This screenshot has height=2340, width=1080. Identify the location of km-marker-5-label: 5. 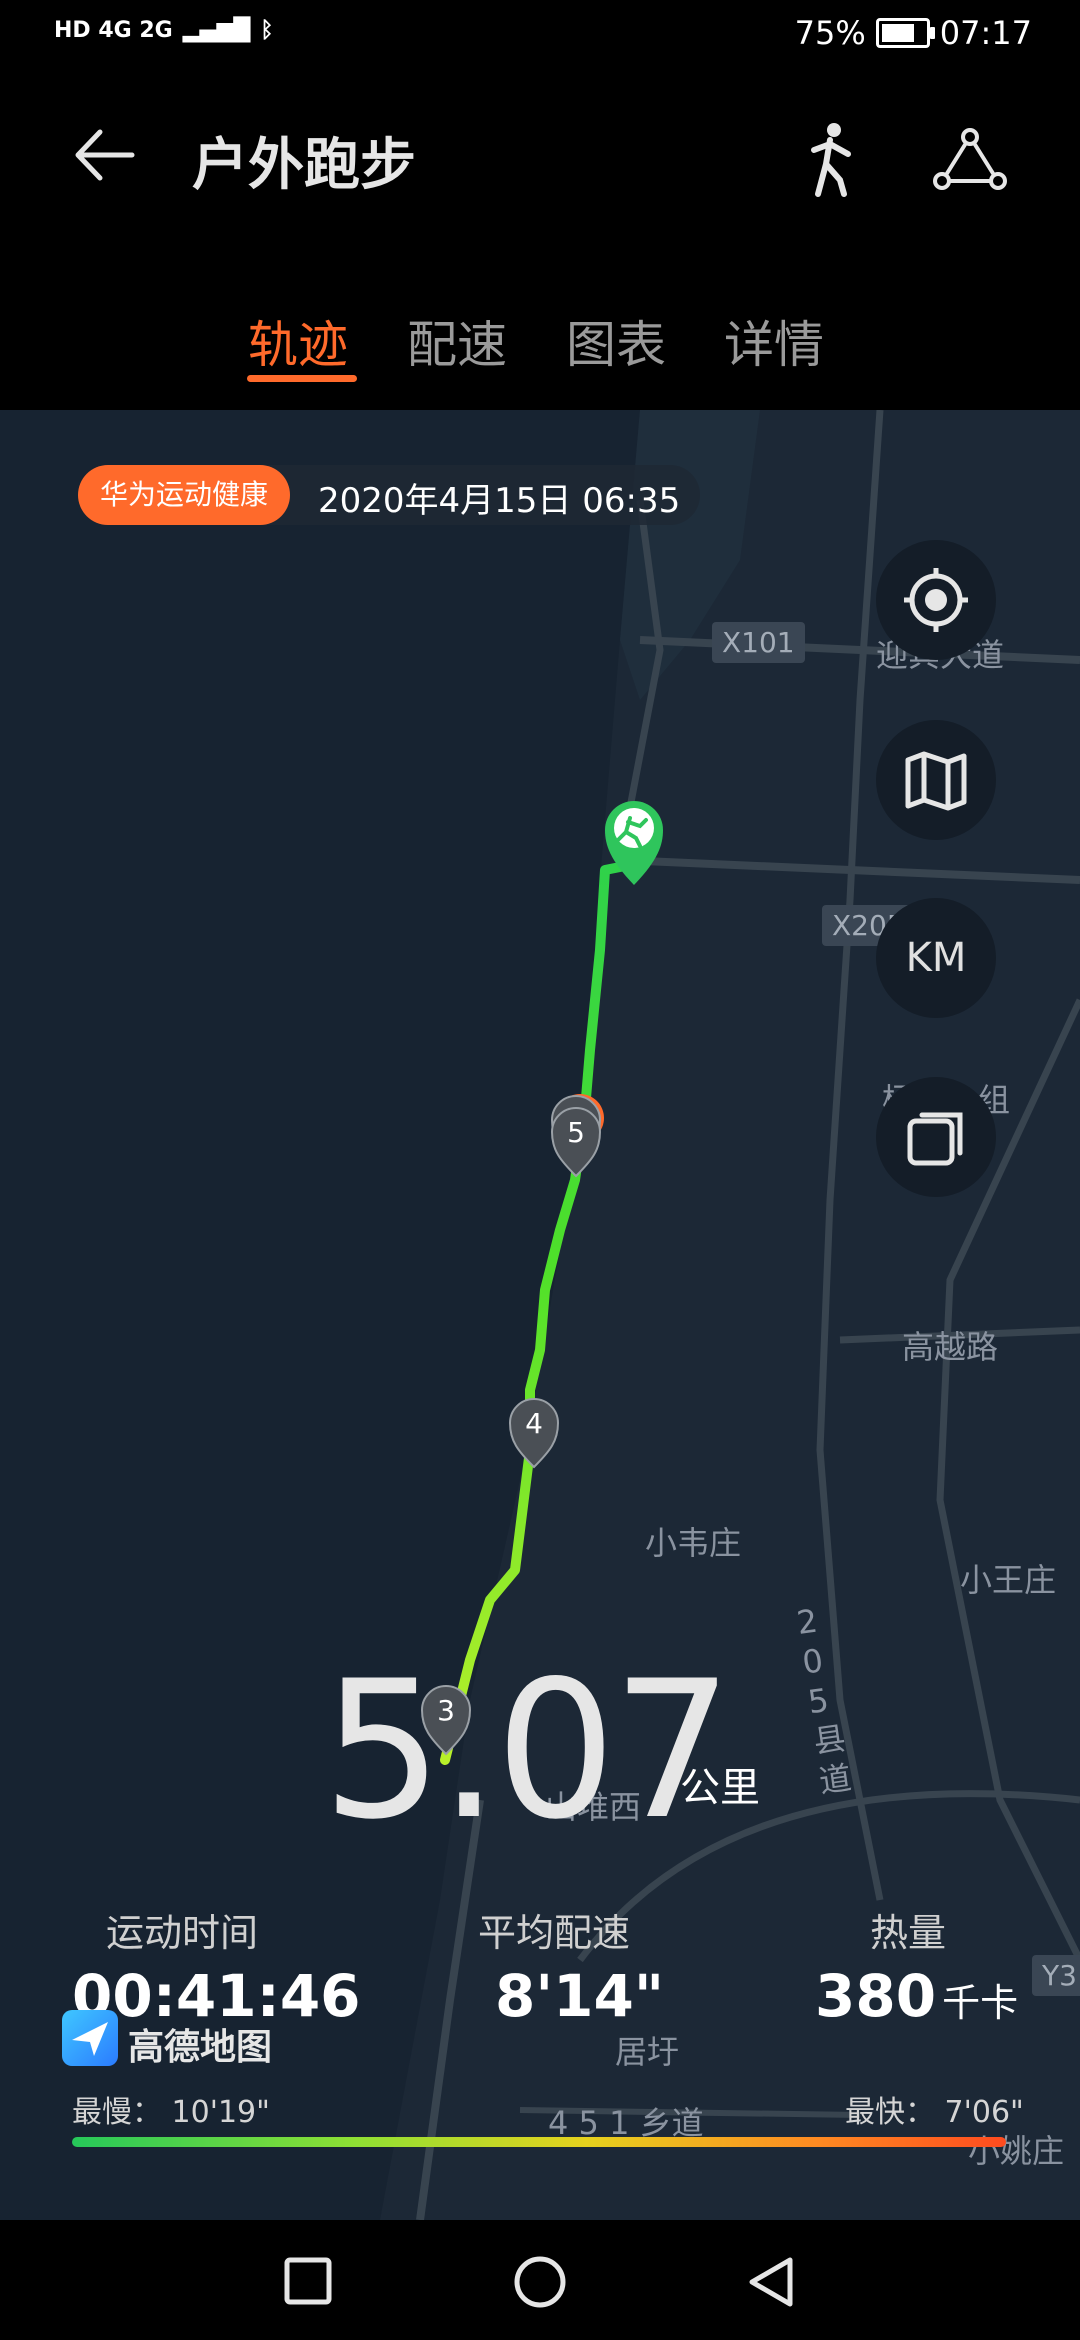
(576, 1132).